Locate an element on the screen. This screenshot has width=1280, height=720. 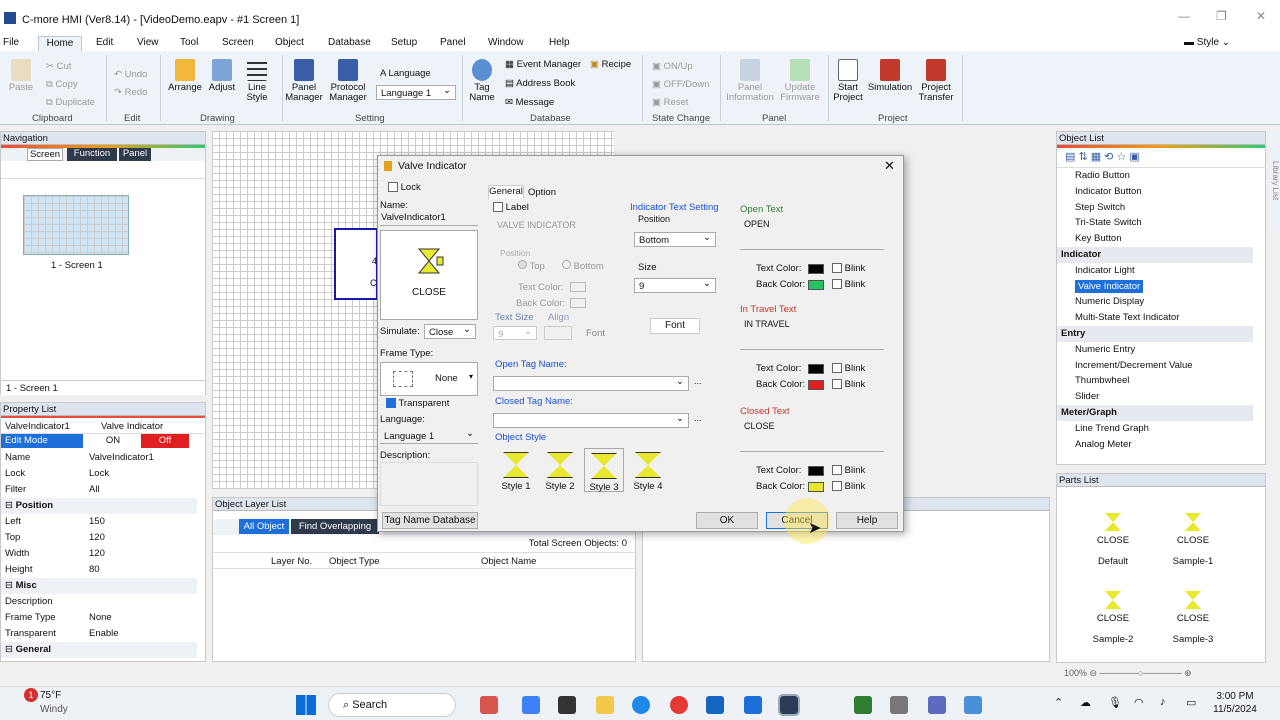
panel-information-button: Panel Information is located at coordinates (750, 81).